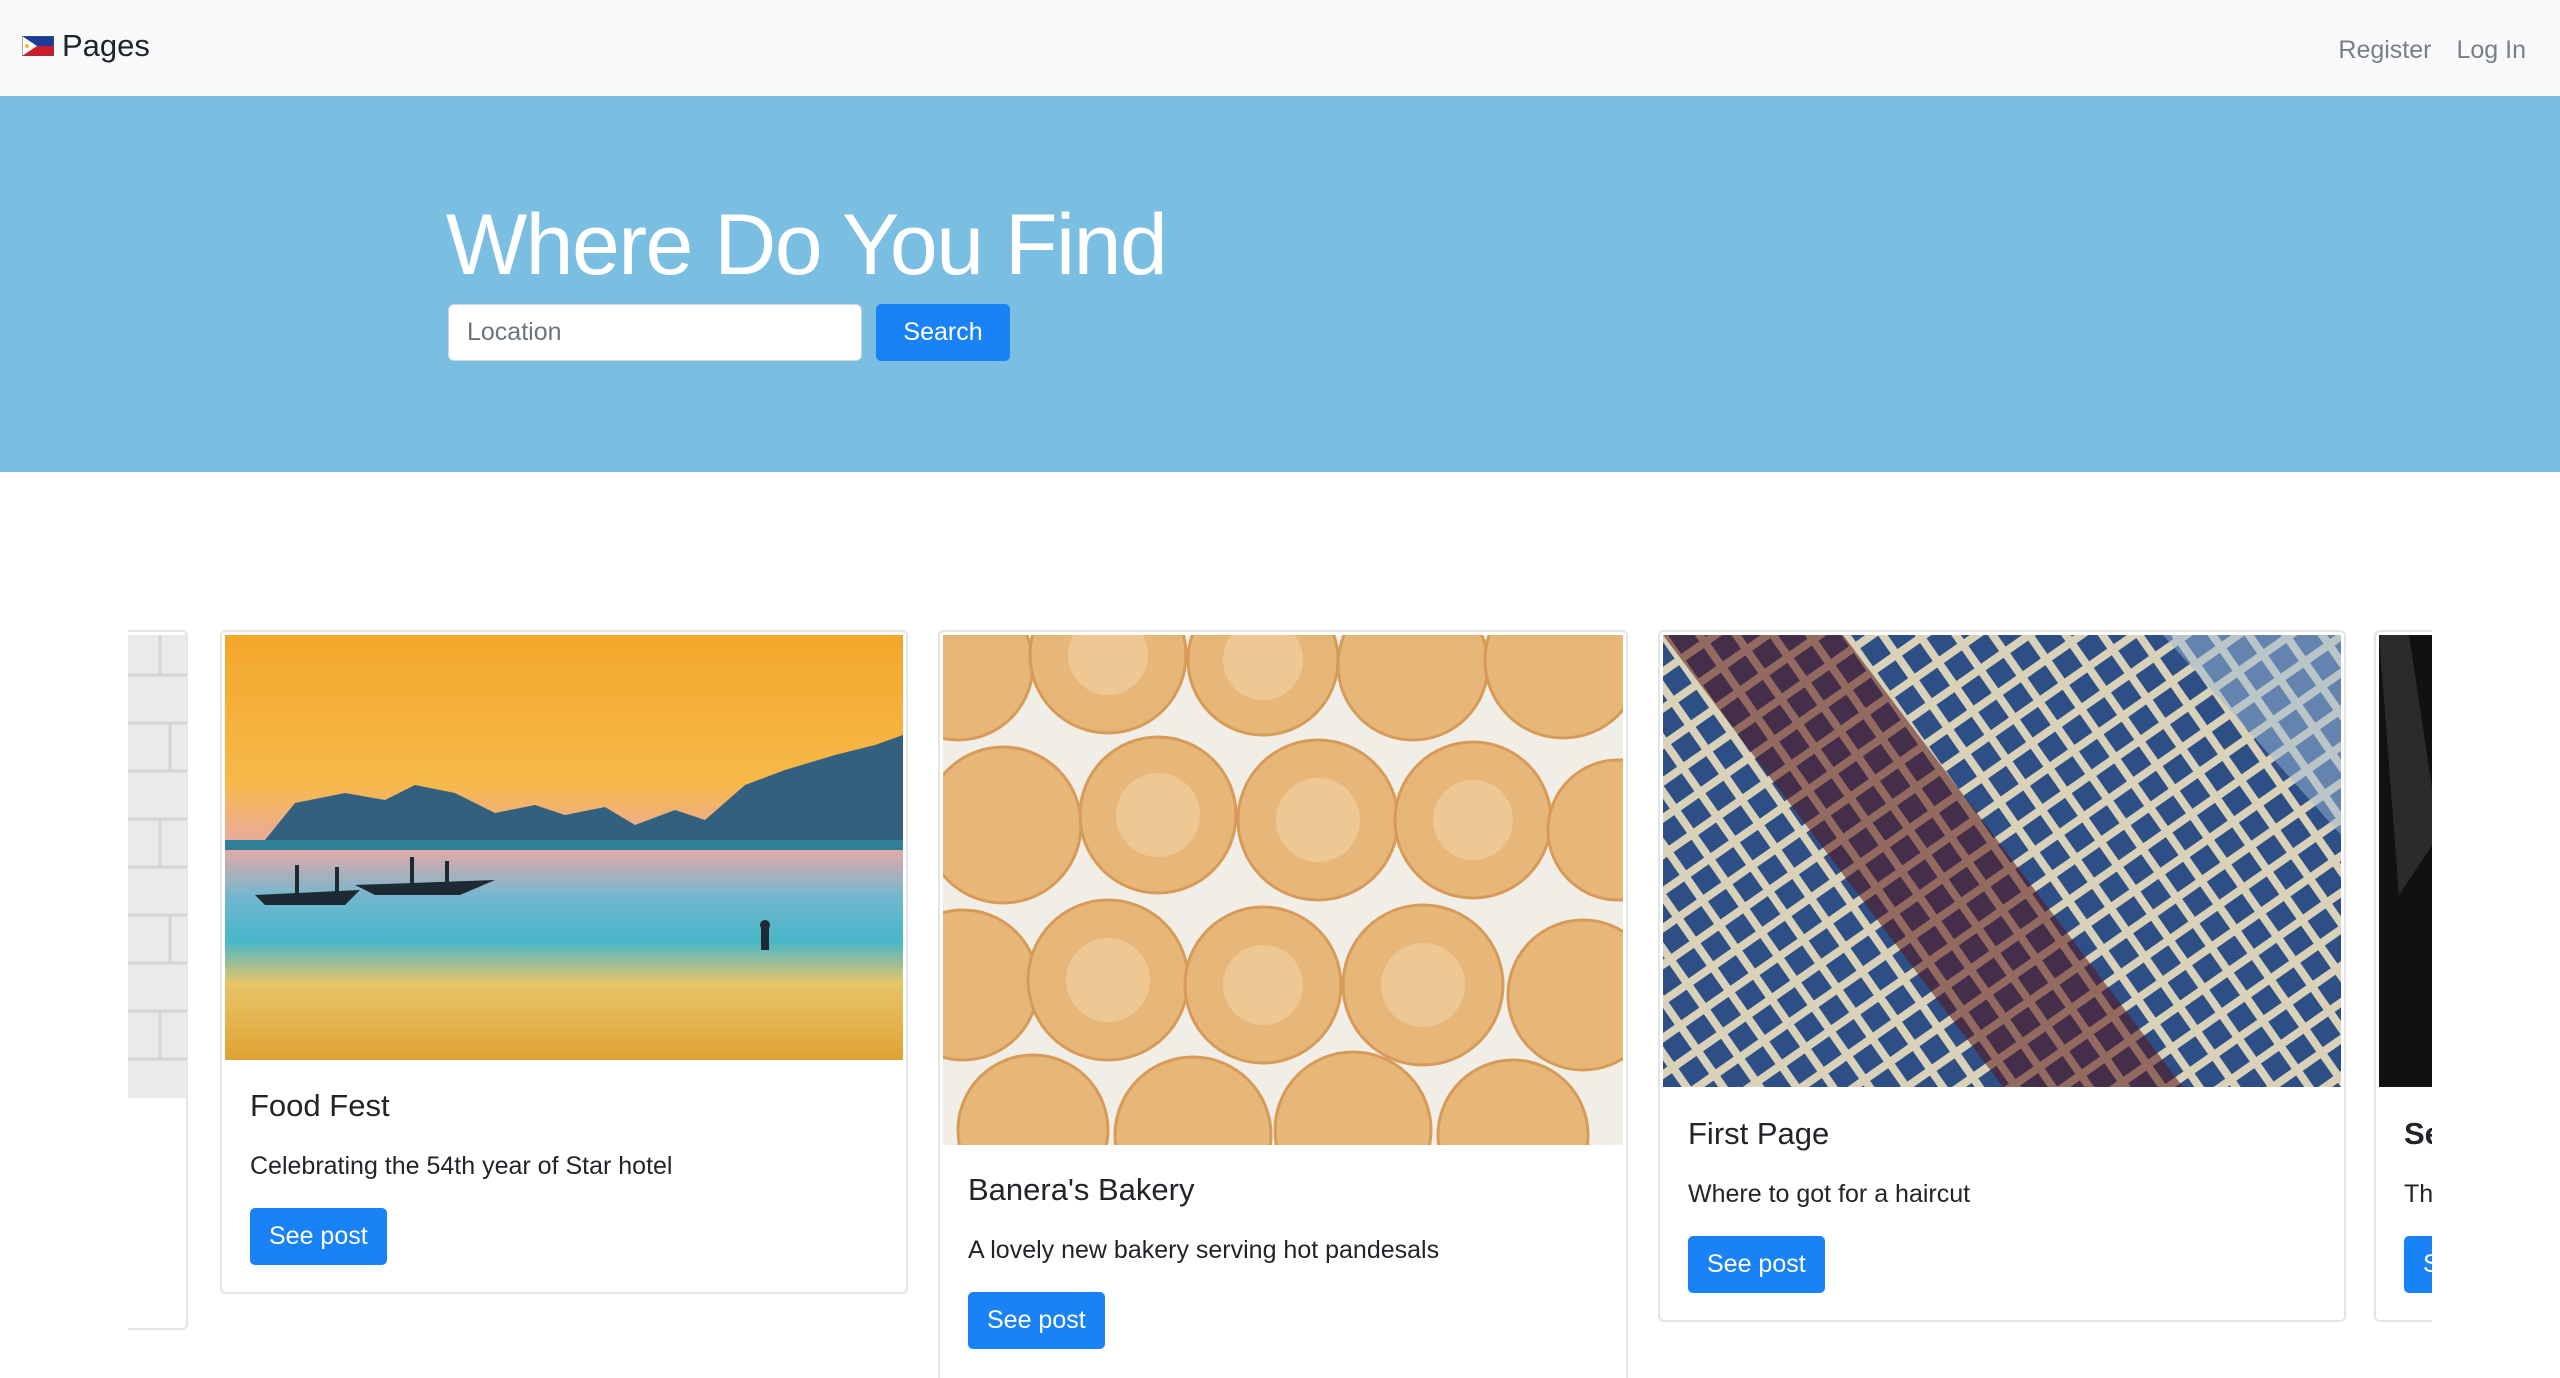 The width and height of the screenshot is (2560, 1378). I want to click on hero-title: Where Do You Find, so click(807, 245).